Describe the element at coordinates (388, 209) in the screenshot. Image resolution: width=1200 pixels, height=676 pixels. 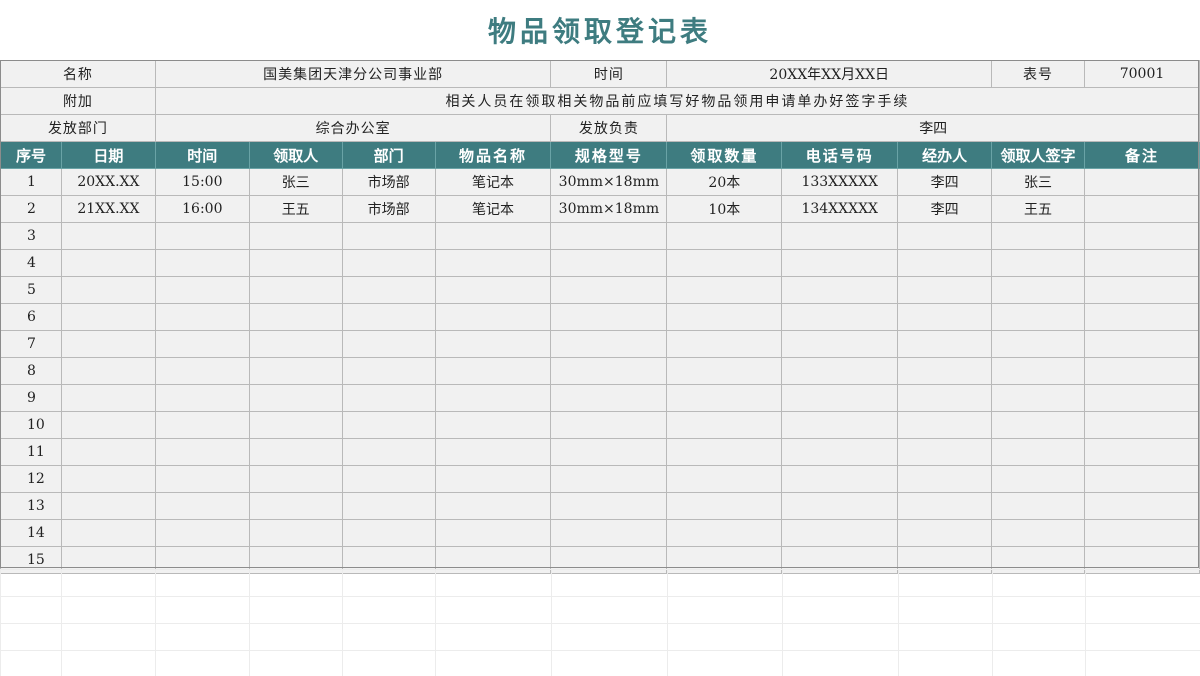
I see `table-cell: 市场部` at that location.